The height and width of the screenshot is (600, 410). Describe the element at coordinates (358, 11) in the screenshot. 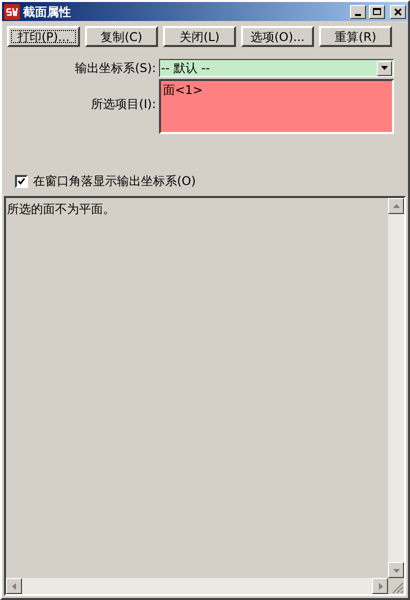

I see `minimize-button` at that location.